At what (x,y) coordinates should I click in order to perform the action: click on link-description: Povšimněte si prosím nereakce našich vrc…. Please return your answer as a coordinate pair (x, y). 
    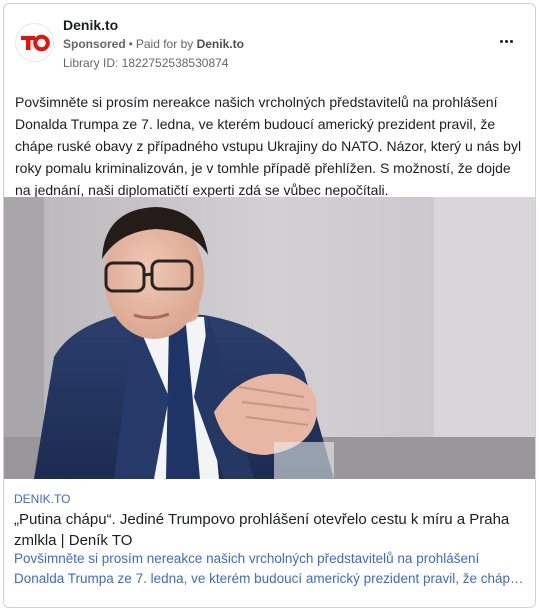
    Looking at the image, I should click on (269, 569).